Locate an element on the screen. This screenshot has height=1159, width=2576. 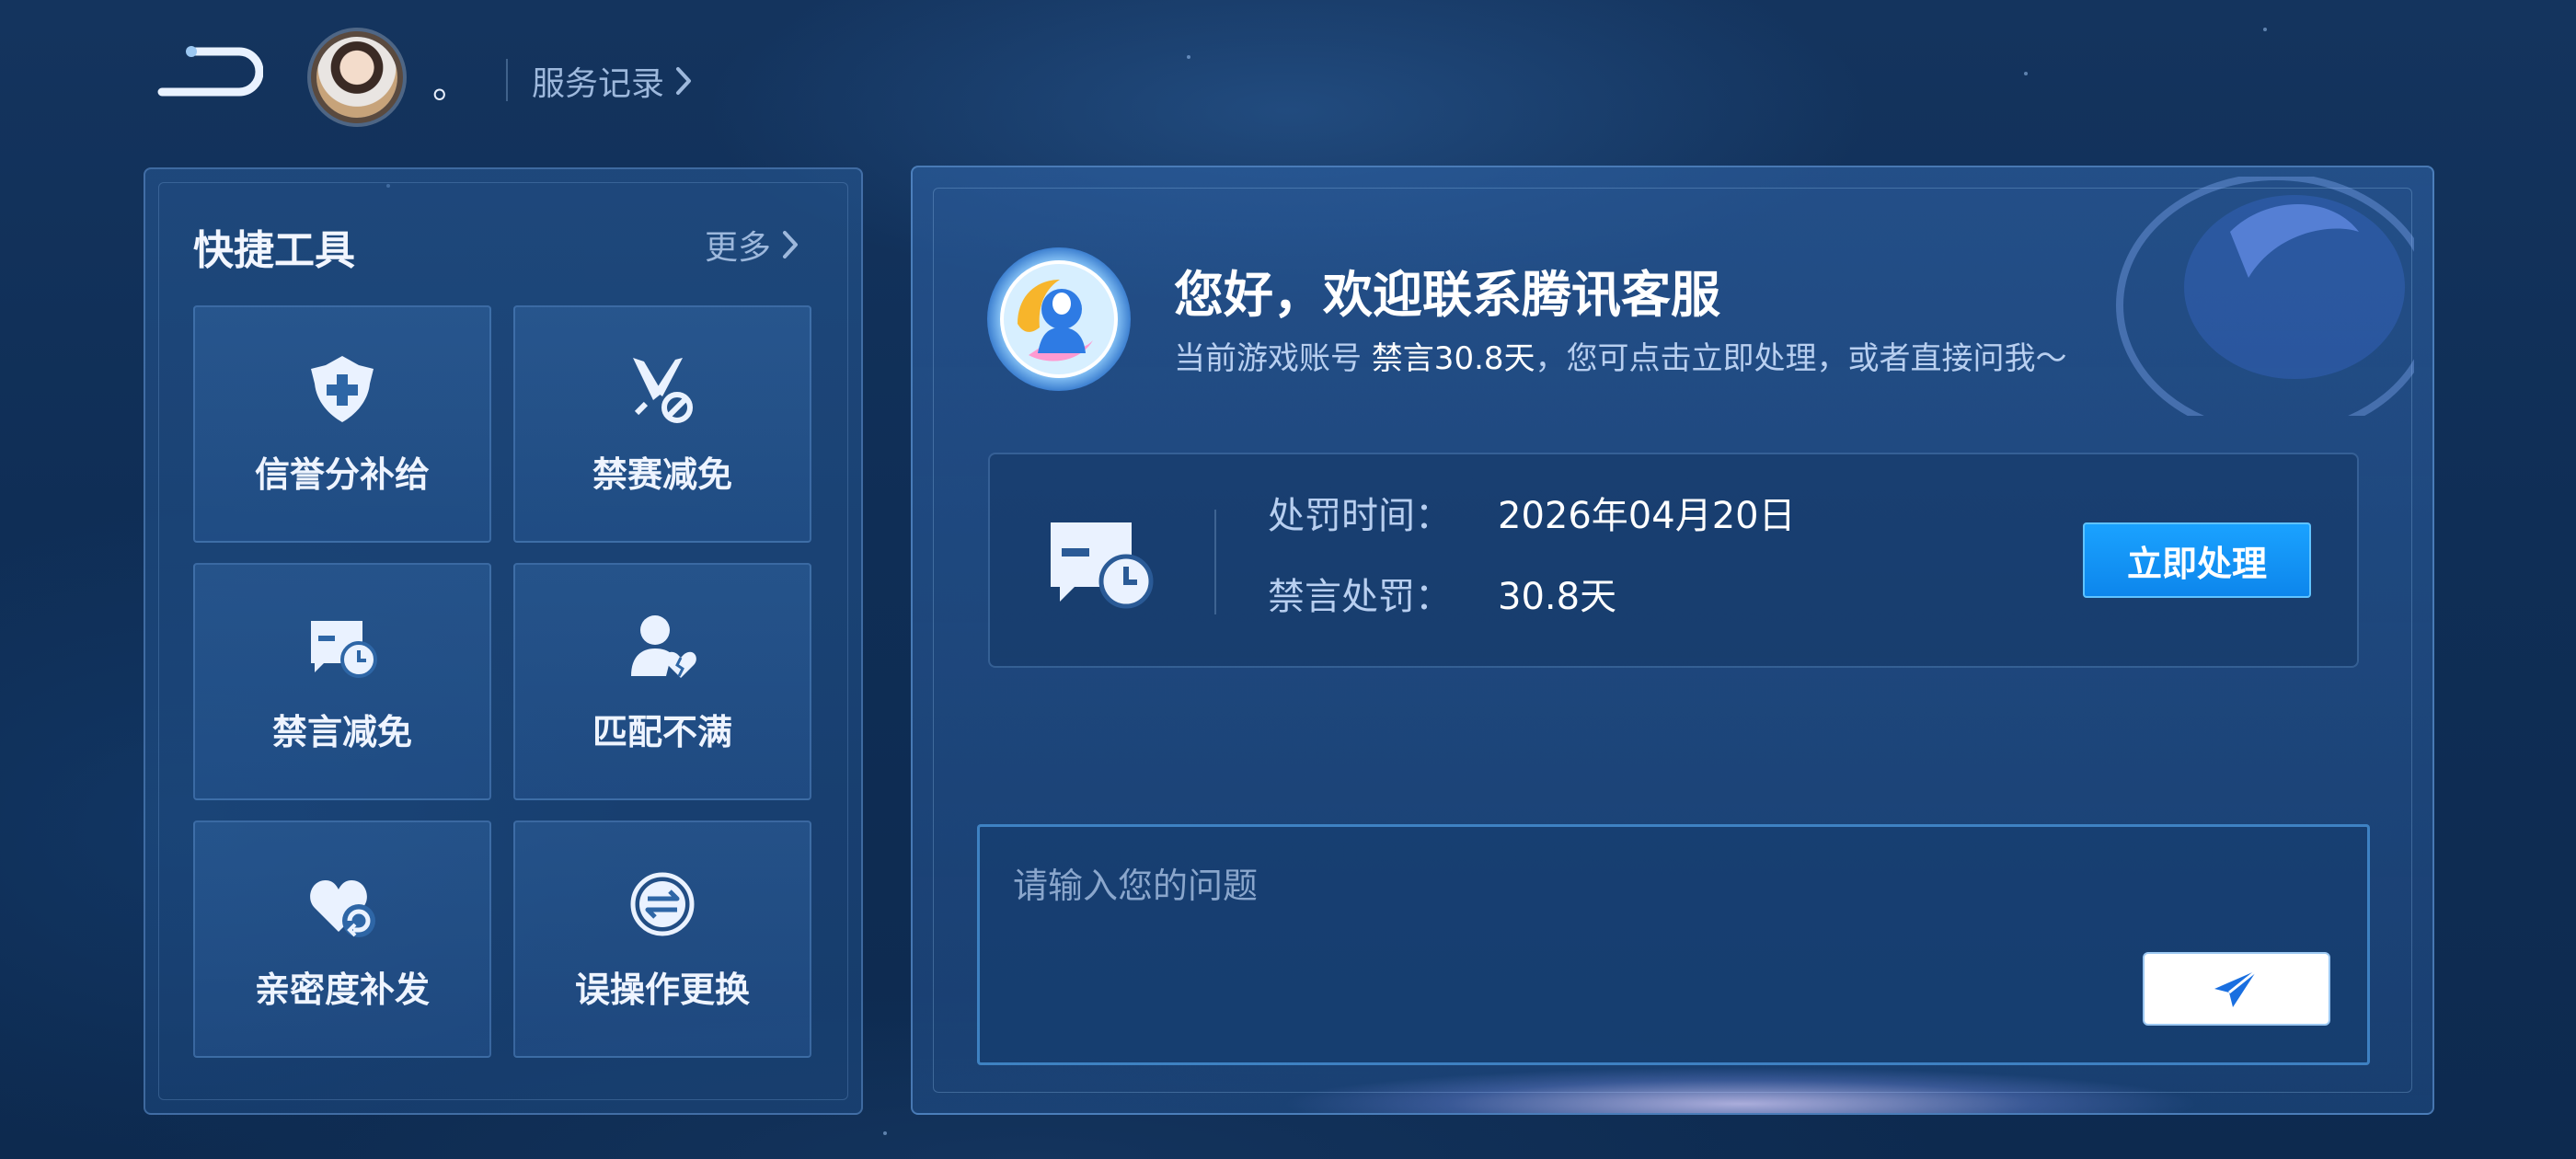
penalty-time-row: 处罚时间： 2026年04月20日 is located at coordinates (1532, 512).